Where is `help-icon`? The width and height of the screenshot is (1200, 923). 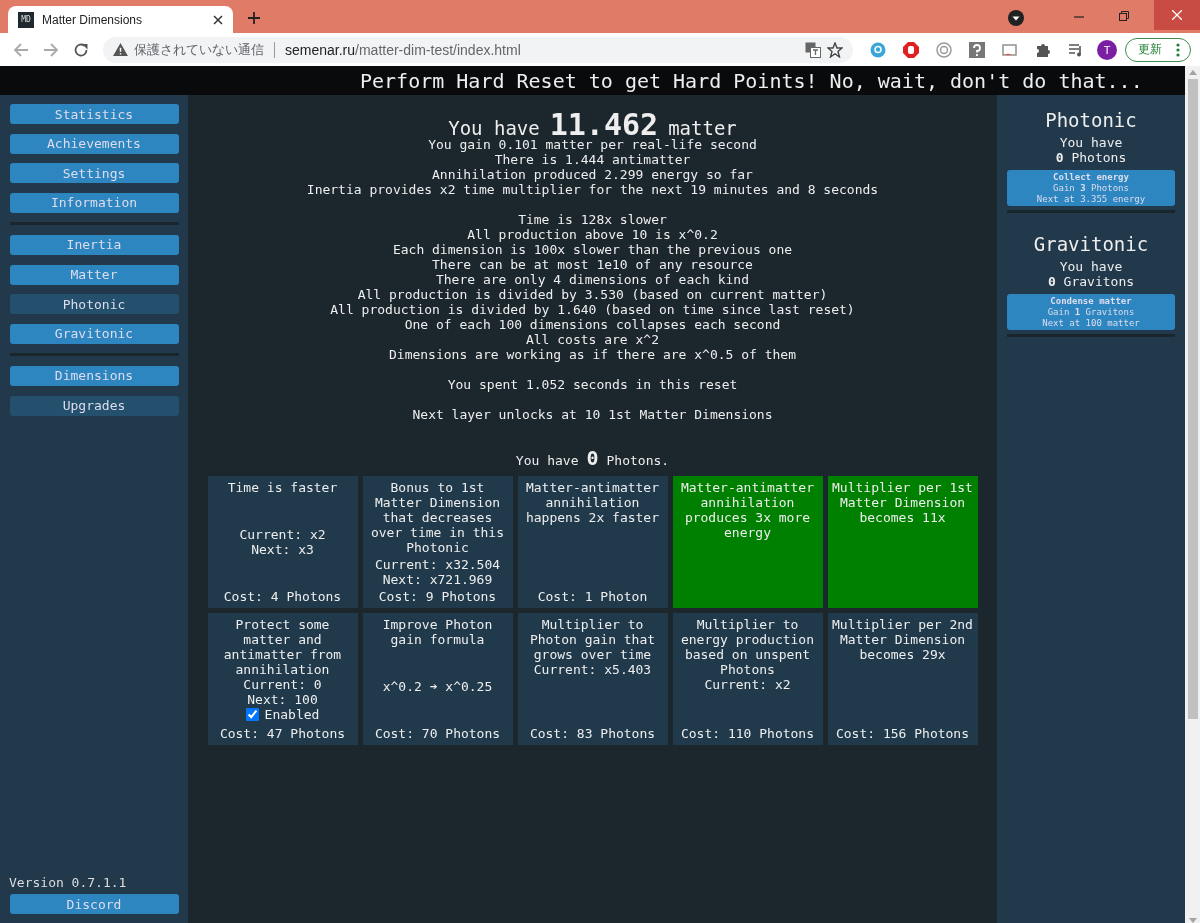 help-icon is located at coordinates (977, 49).